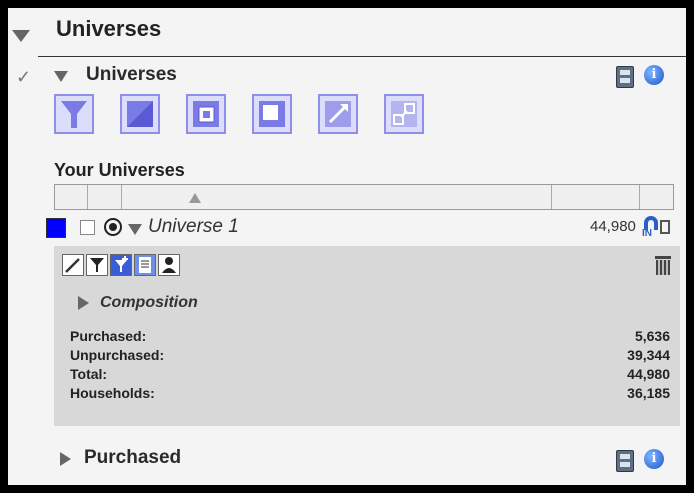  I want to click on purchased-label: Purchased, so click(133, 457).